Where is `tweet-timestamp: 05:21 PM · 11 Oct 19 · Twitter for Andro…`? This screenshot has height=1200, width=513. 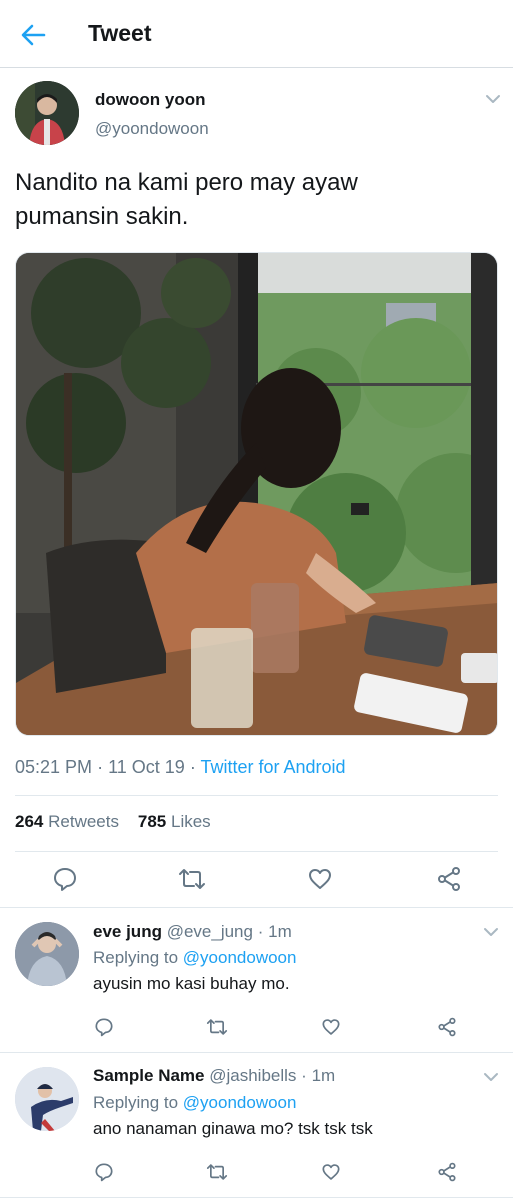 tweet-timestamp: 05:21 PM · 11 Oct 19 · Twitter for Andro… is located at coordinates (180, 767).